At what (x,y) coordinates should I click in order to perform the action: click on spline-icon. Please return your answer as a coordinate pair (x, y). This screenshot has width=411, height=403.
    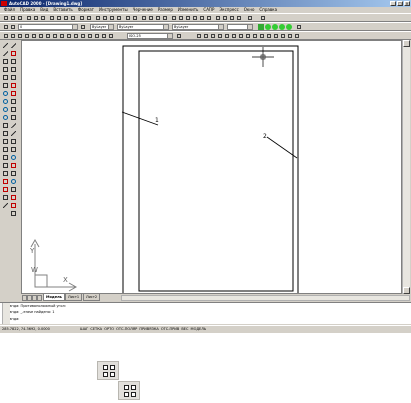
    Looking at the image, I should click on (5, 109).